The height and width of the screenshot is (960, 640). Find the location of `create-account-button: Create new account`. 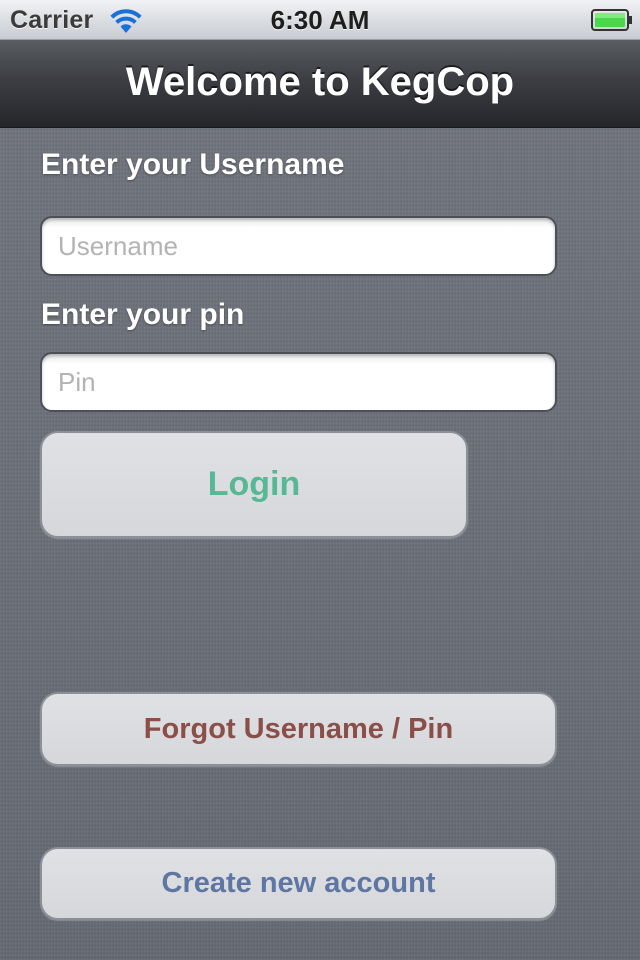

create-account-button: Create new account is located at coordinates (298, 883).